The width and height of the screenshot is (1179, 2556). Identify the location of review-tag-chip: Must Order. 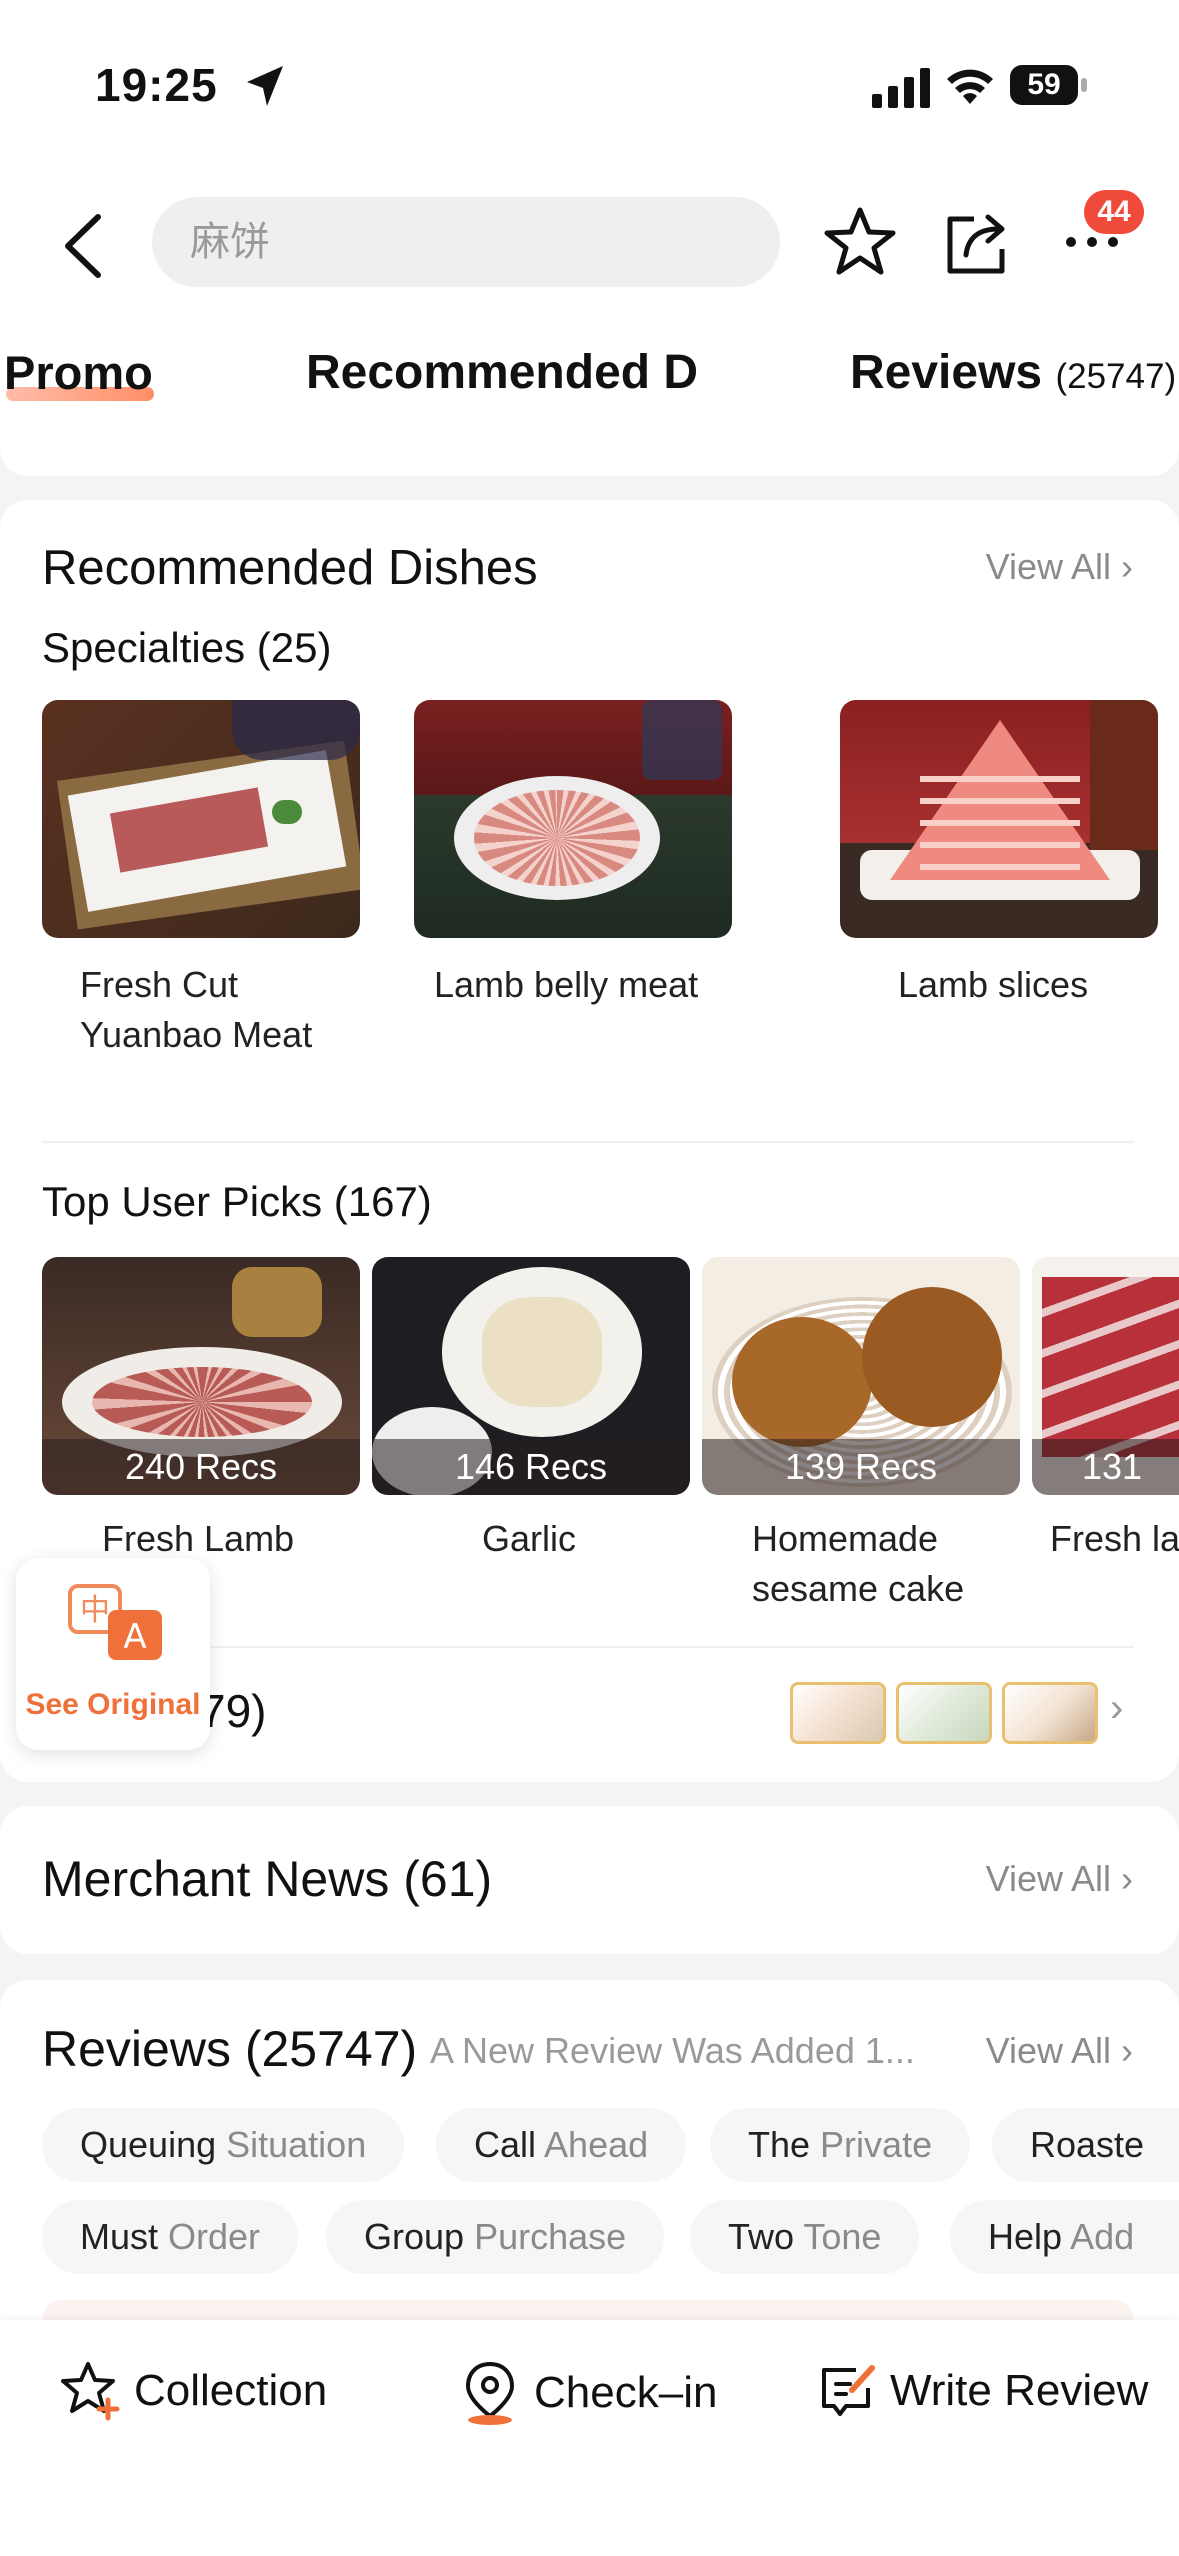
(170, 2237).